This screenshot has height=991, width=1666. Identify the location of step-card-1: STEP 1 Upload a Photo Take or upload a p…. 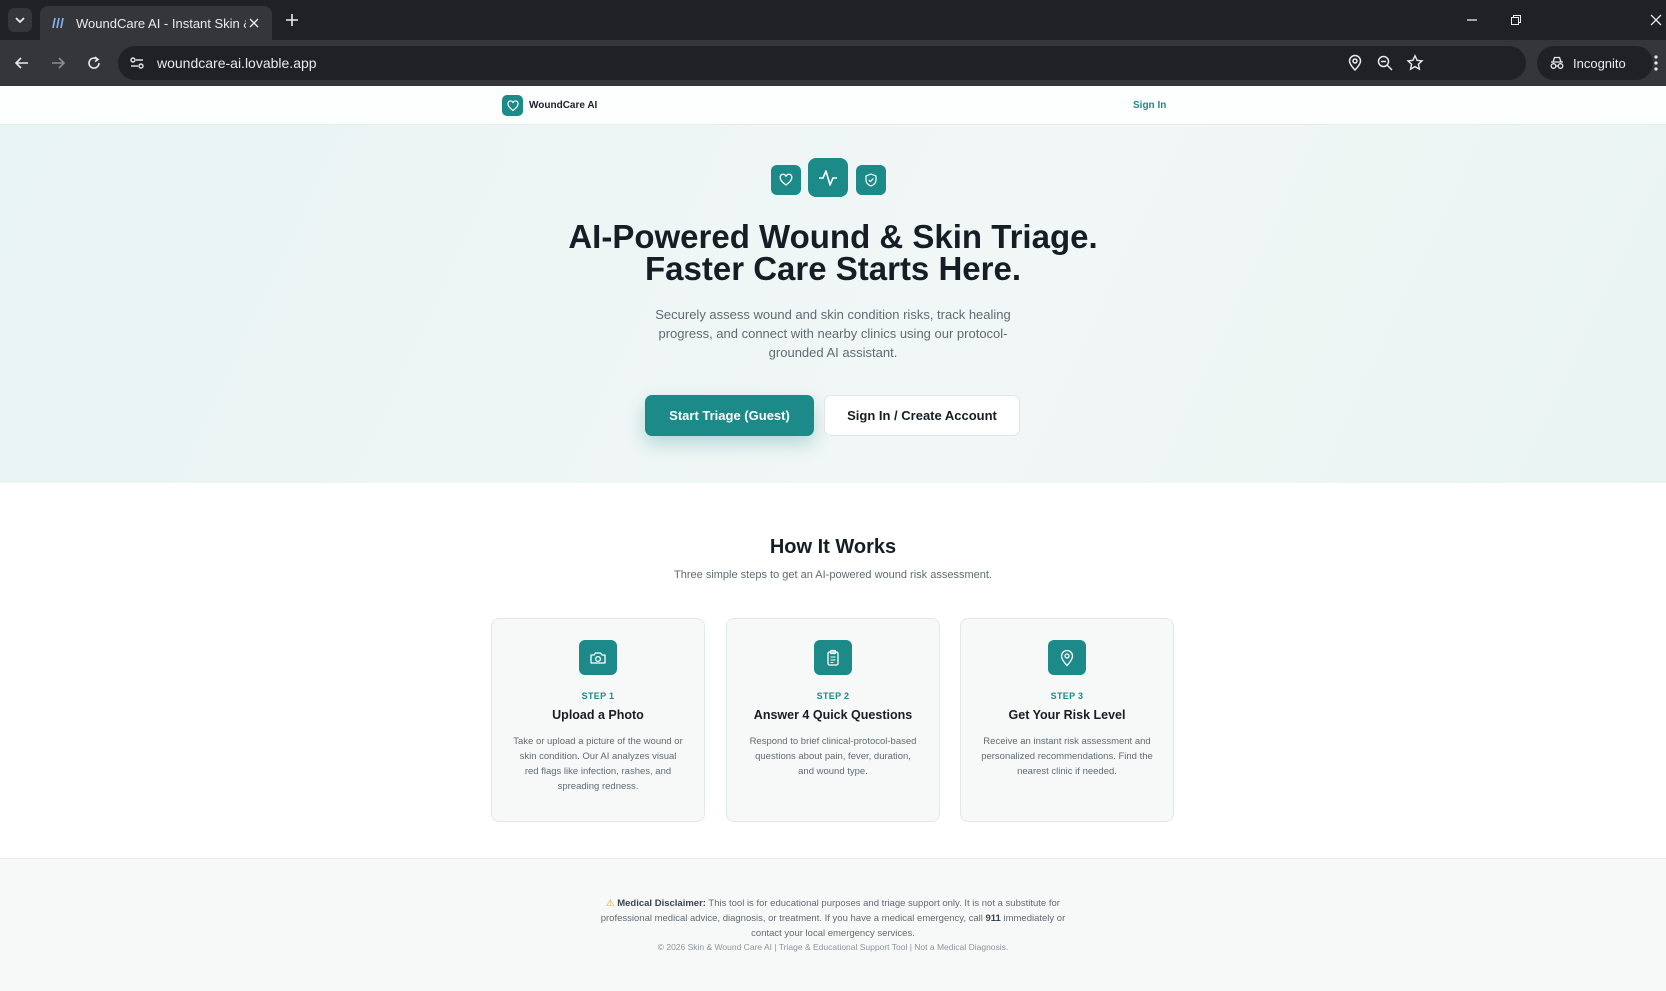
(598, 720).